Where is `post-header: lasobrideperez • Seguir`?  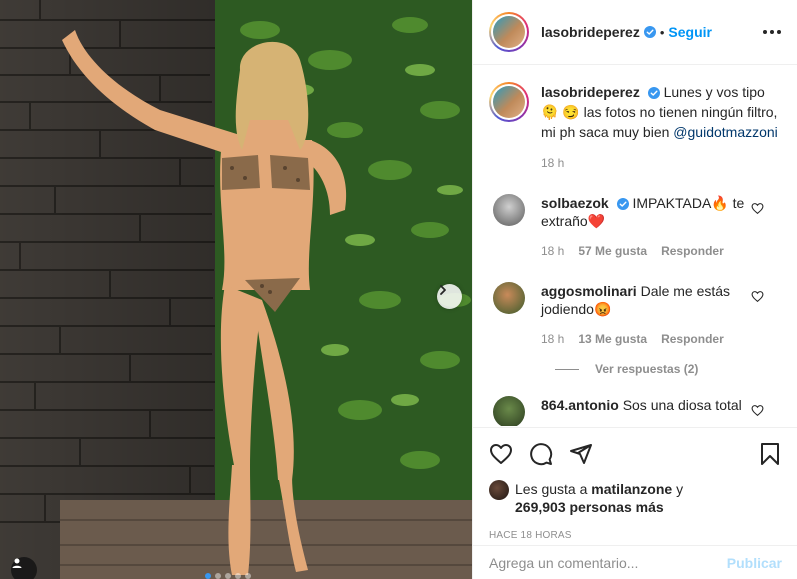
post-header: lasobrideperez • Seguir is located at coordinates (635, 32).